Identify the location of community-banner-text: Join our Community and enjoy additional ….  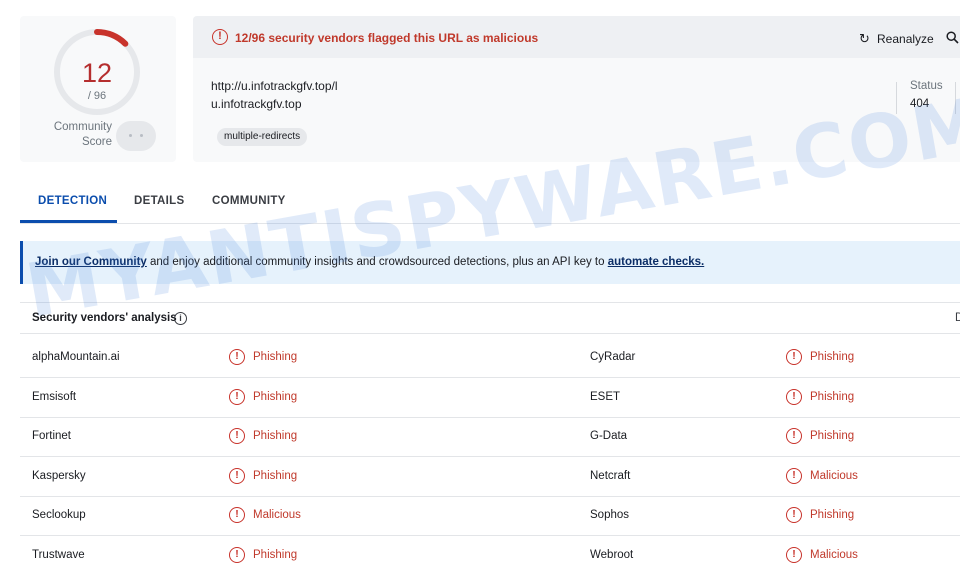
(369, 262).